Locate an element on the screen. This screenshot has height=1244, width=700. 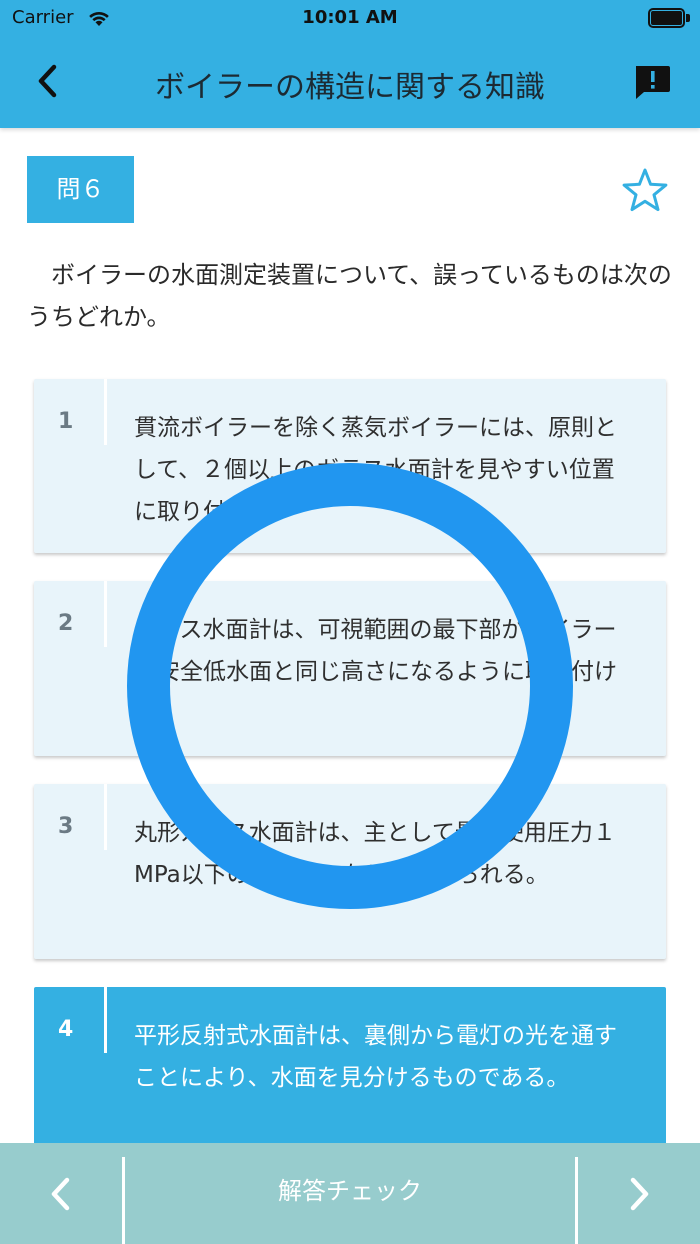
report-icon is located at coordinates (653, 82).